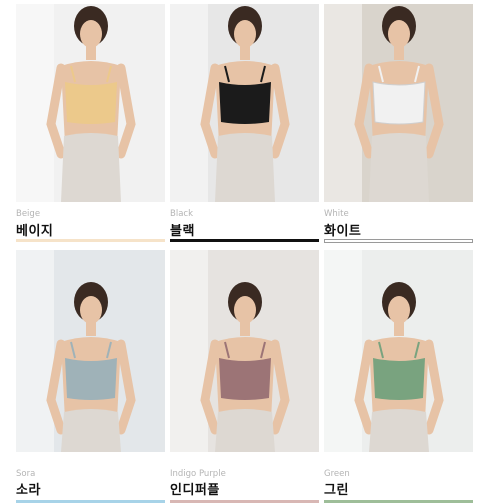 The height and width of the screenshot is (503, 492). I want to click on color-card-black: Black 블랙, so click(244, 125).